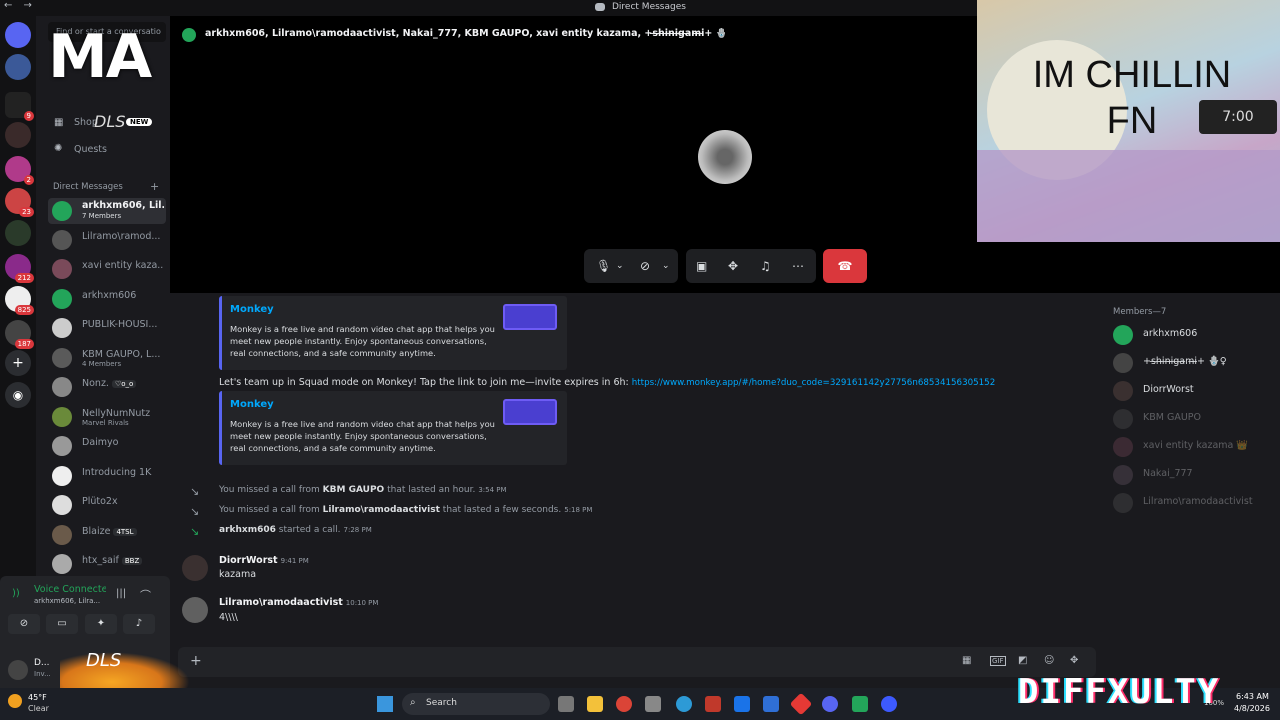 Image resolution: width=1280 pixels, height=720 pixels. What do you see at coordinates (889, 704) in the screenshot?
I see `ea-icon` at bounding box center [889, 704].